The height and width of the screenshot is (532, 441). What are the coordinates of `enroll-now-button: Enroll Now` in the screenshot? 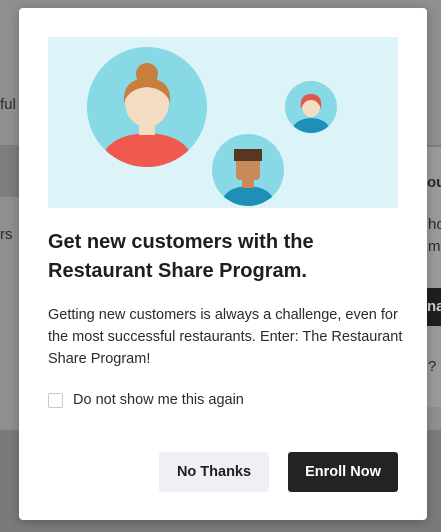 It's located at (343, 472).